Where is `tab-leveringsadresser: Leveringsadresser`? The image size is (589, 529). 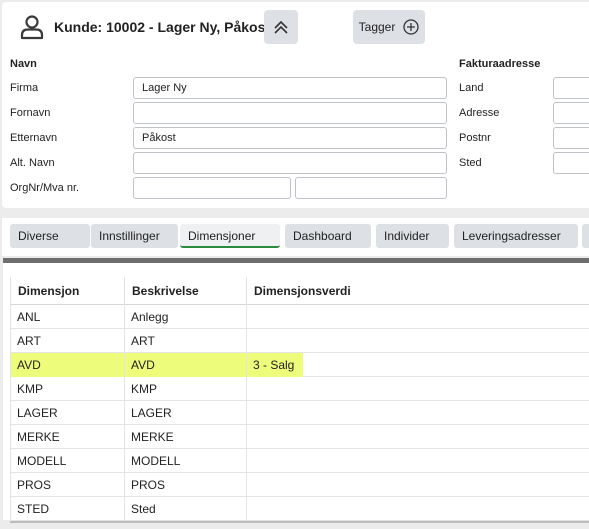 tab-leveringsadresser: Leveringsadresser is located at coordinates (516, 236).